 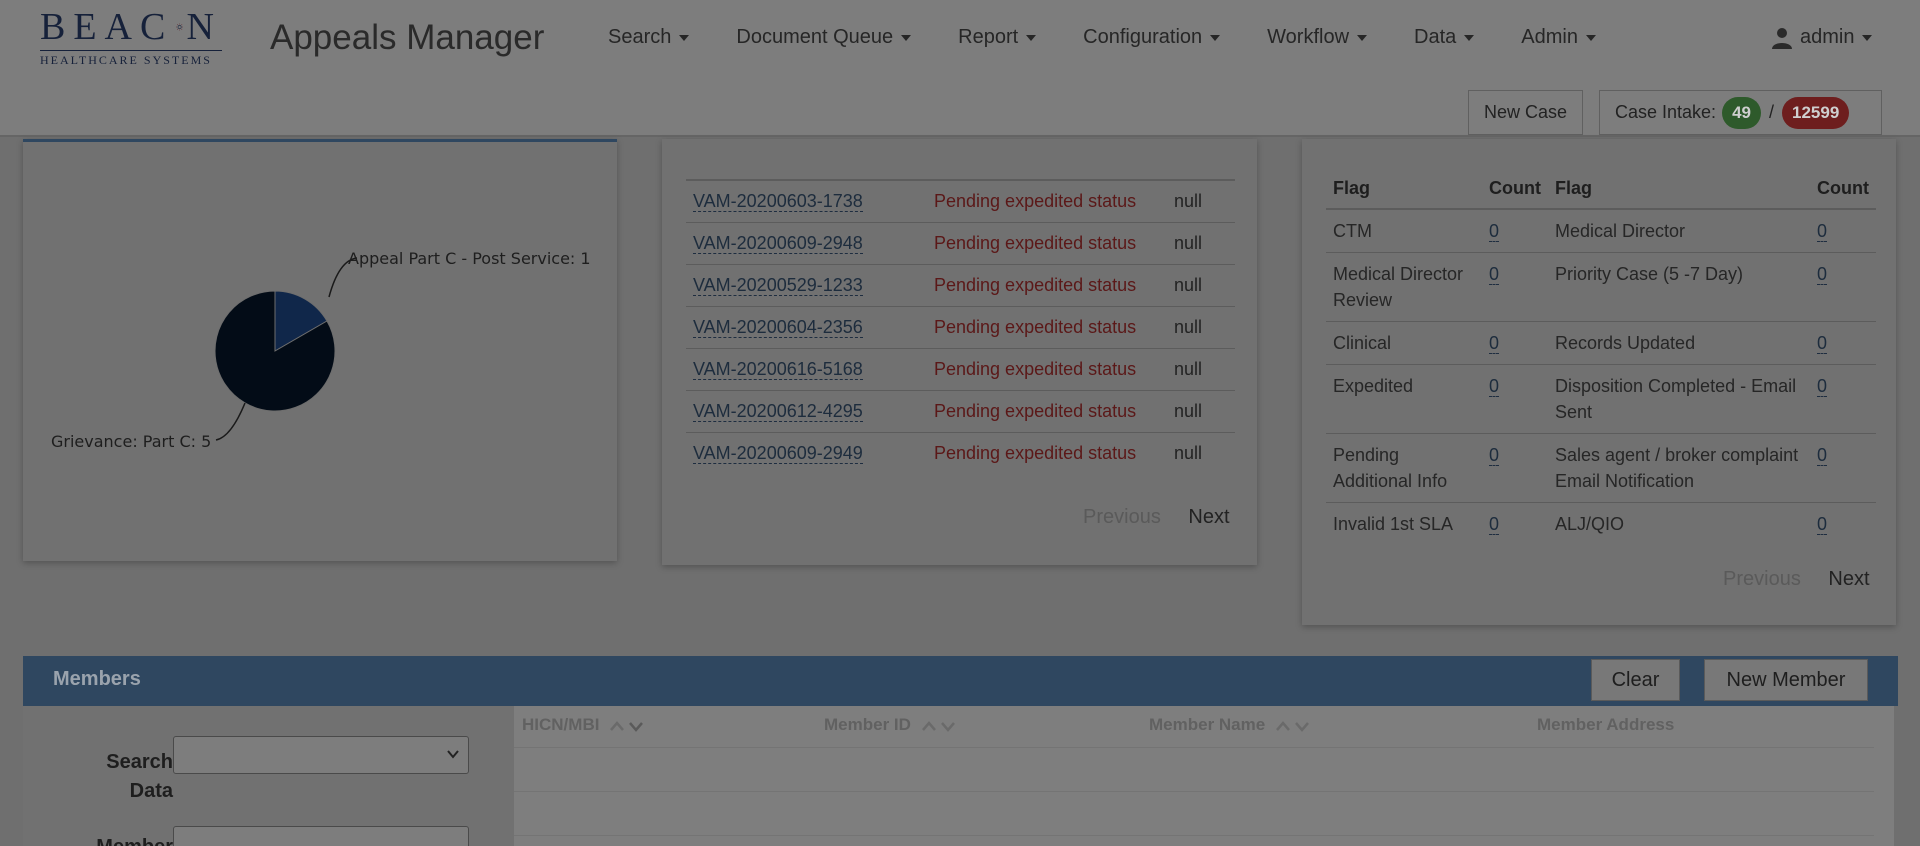 I want to click on flag-name: Pending Additional Info, so click(x=1404, y=468).